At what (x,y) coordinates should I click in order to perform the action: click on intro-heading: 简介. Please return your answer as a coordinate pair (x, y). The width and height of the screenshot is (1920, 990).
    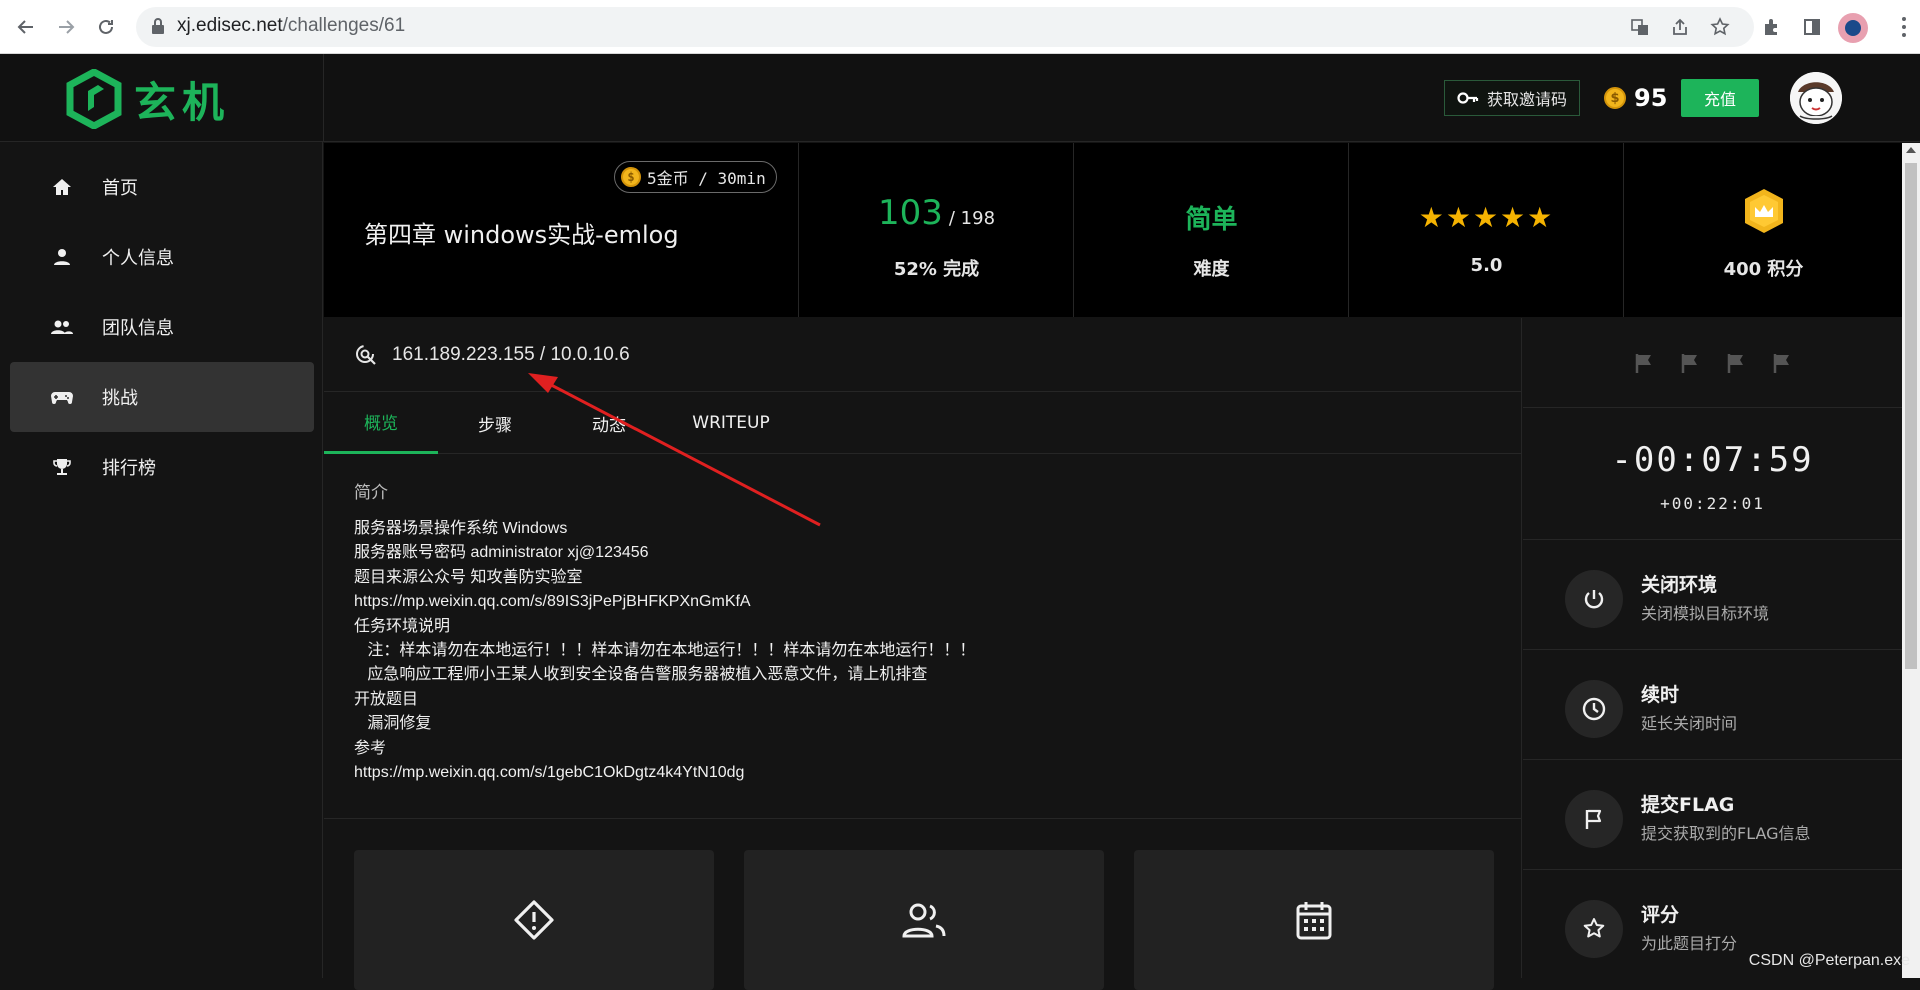
    Looking at the image, I should click on (924, 490).